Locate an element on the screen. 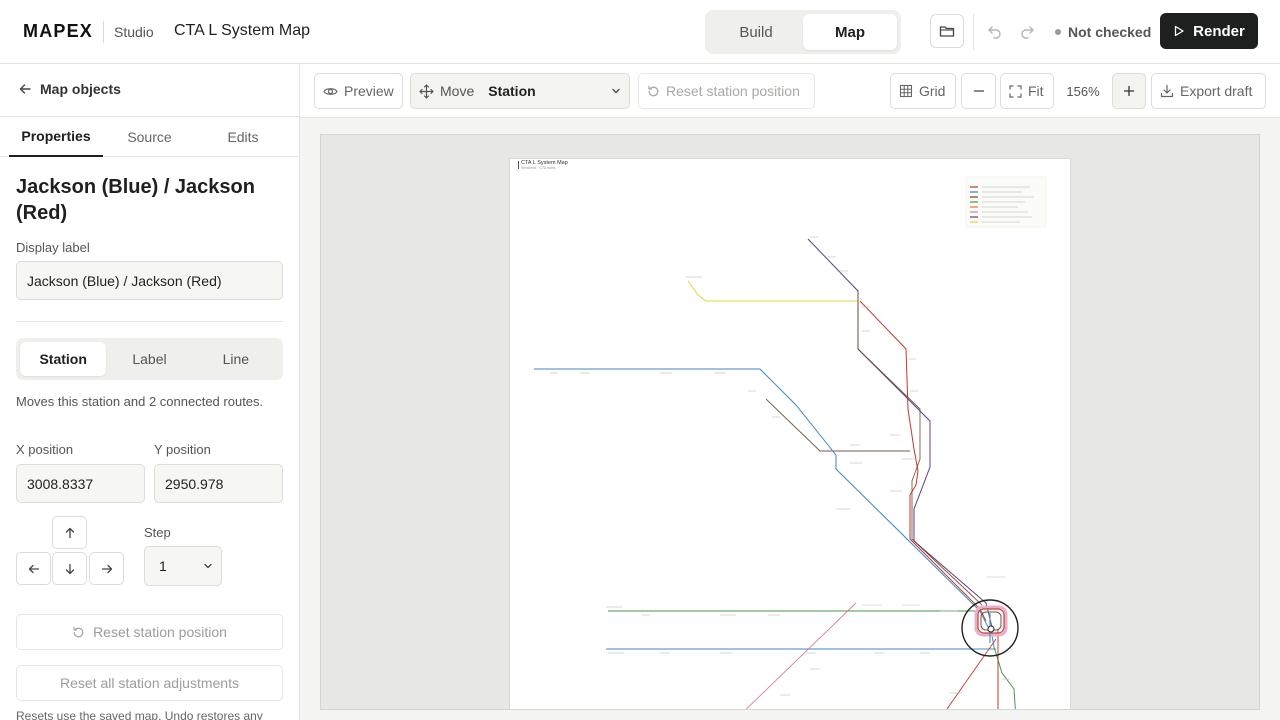 This screenshot has width=1280, height=720. y-position-input: 2950.978 is located at coordinates (218, 483).